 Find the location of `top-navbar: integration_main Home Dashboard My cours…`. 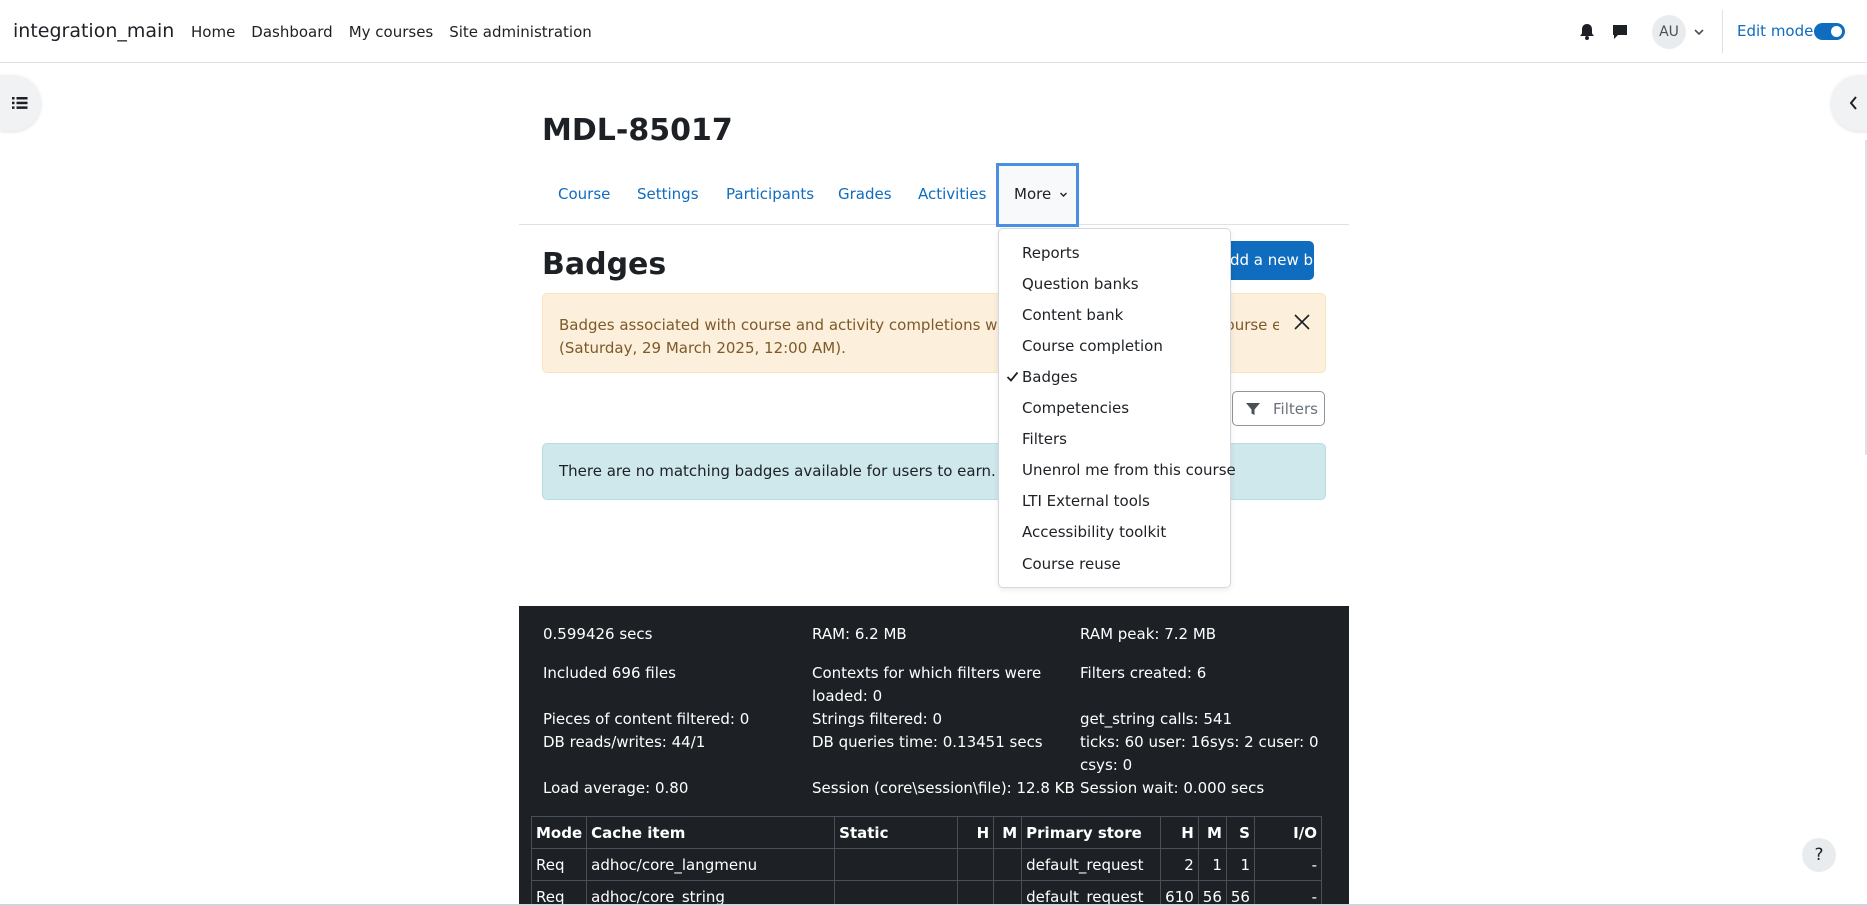

top-navbar: integration_main Home Dashboard My cours… is located at coordinates (933, 31).